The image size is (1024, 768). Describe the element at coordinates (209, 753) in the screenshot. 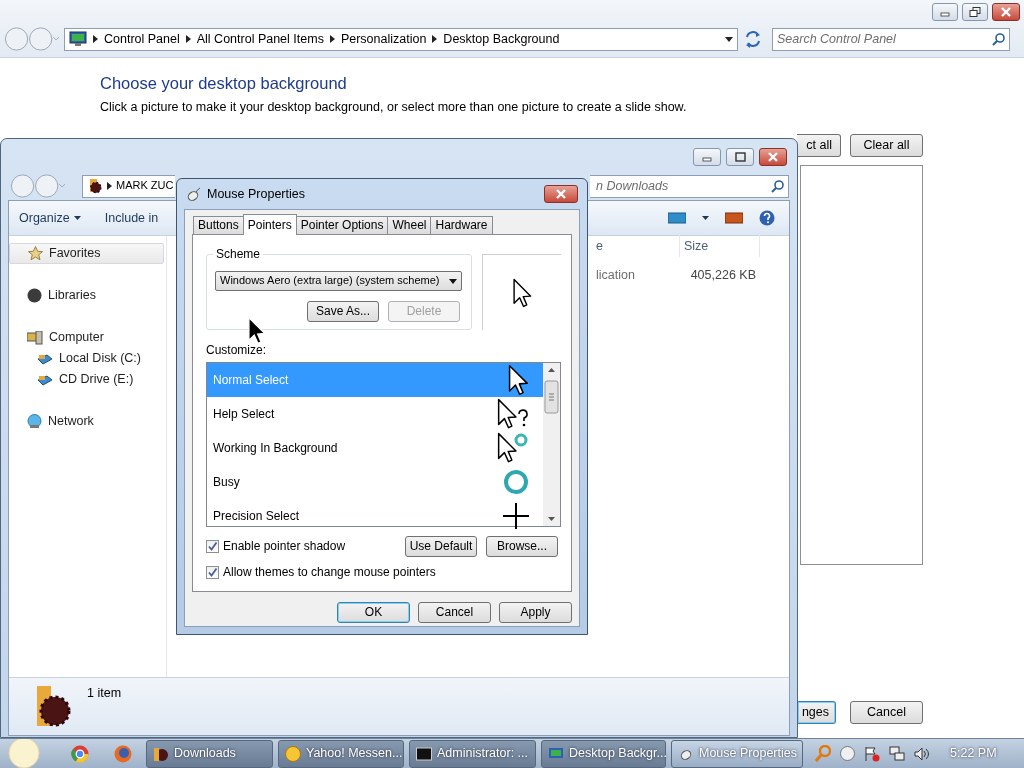

I see `taskbar-button: Downloads` at that location.